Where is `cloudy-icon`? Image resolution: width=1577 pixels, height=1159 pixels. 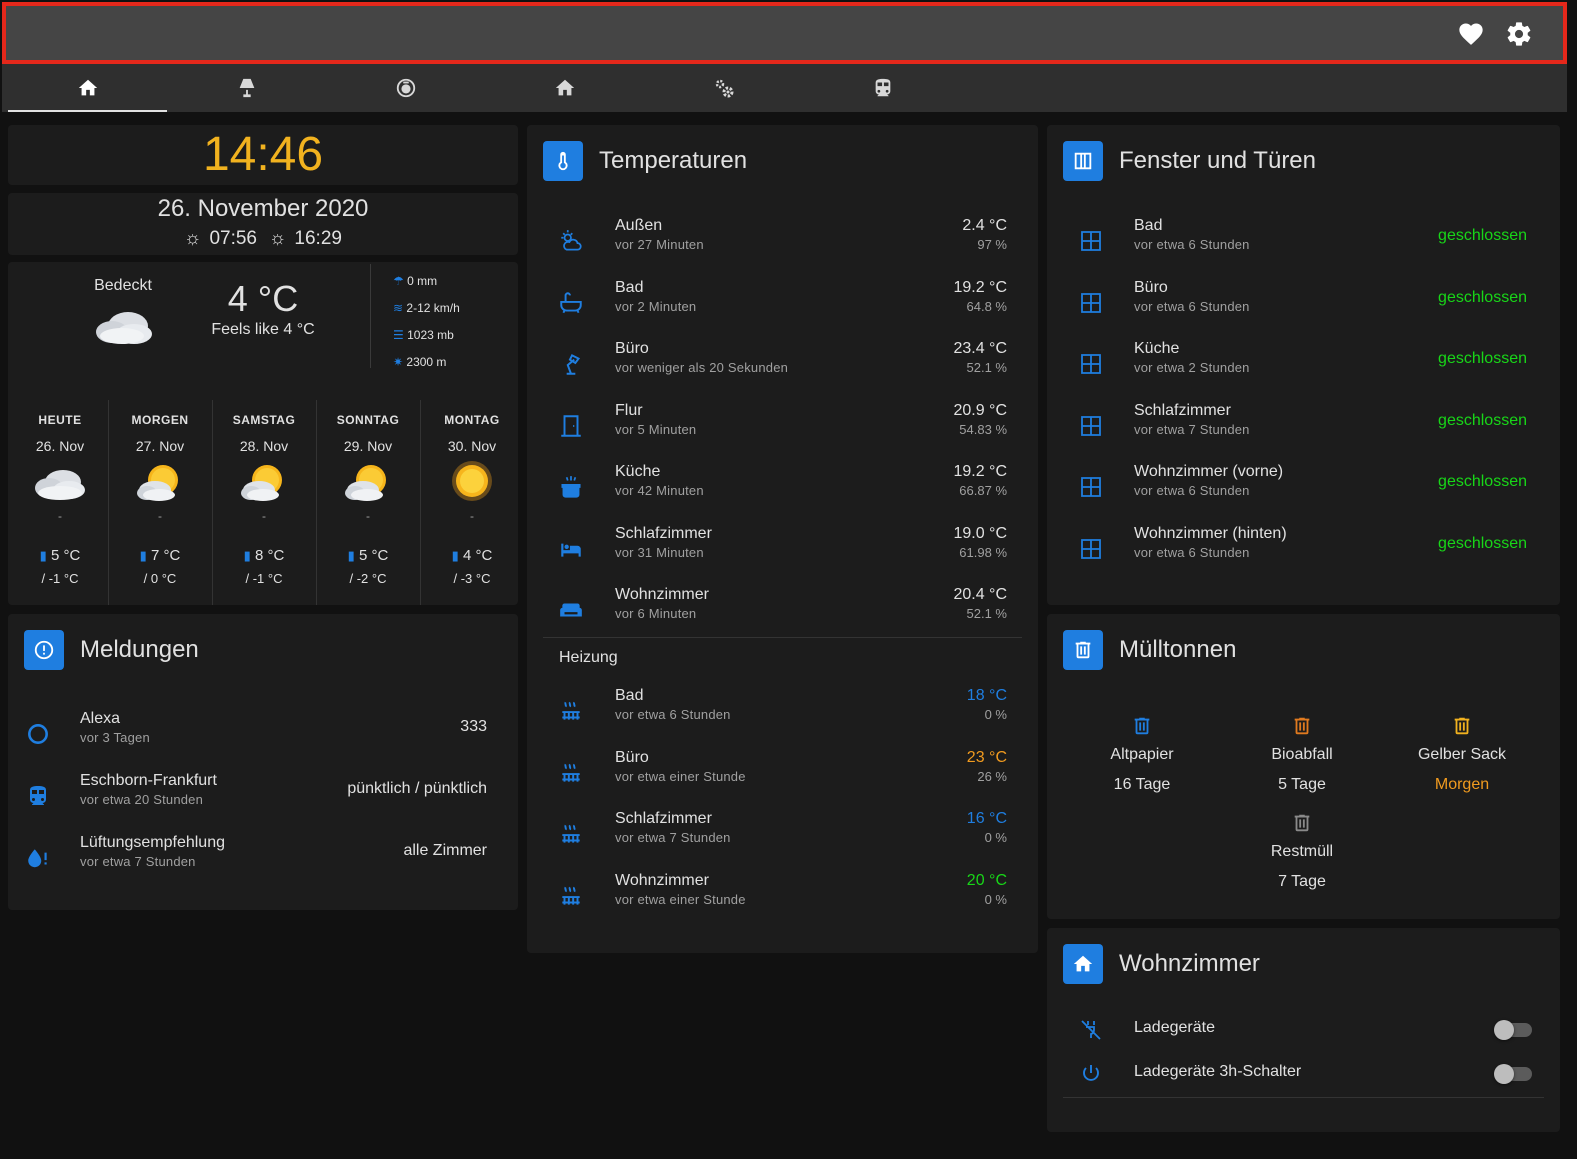 cloudy-icon is located at coordinates (60, 482).